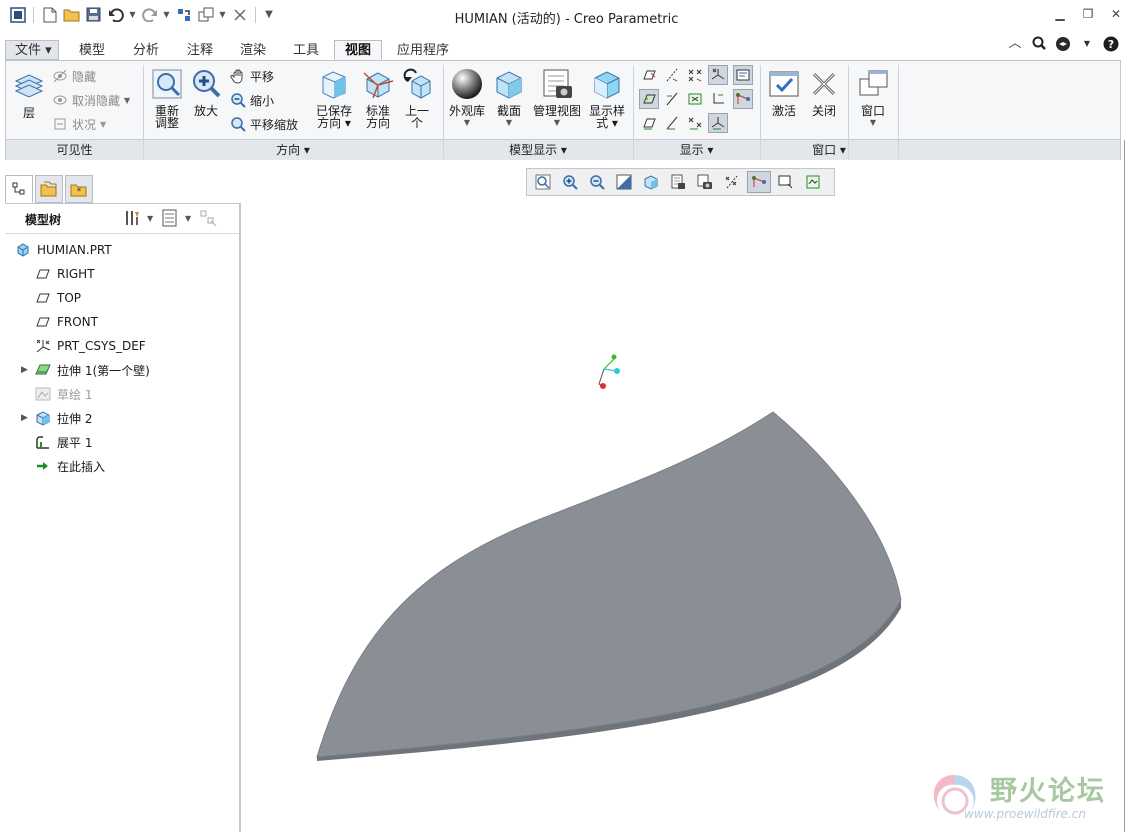 The image size is (1133, 832). What do you see at coordinates (696, 150) in the screenshot?
I see `group-label-show: 显示 ▾` at bounding box center [696, 150].